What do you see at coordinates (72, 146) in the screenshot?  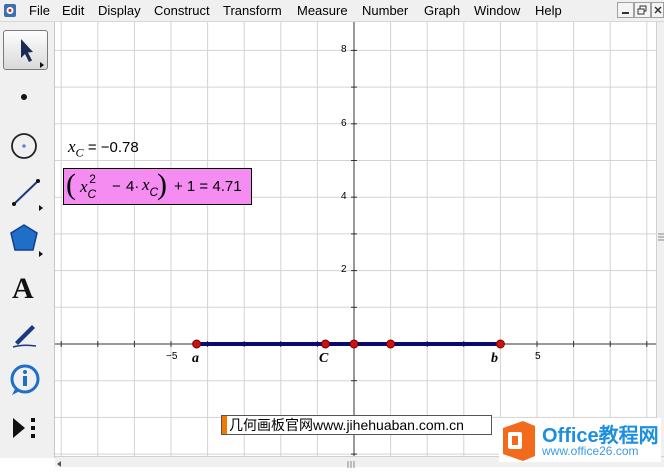 I see `xc-variable: x` at bounding box center [72, 146].